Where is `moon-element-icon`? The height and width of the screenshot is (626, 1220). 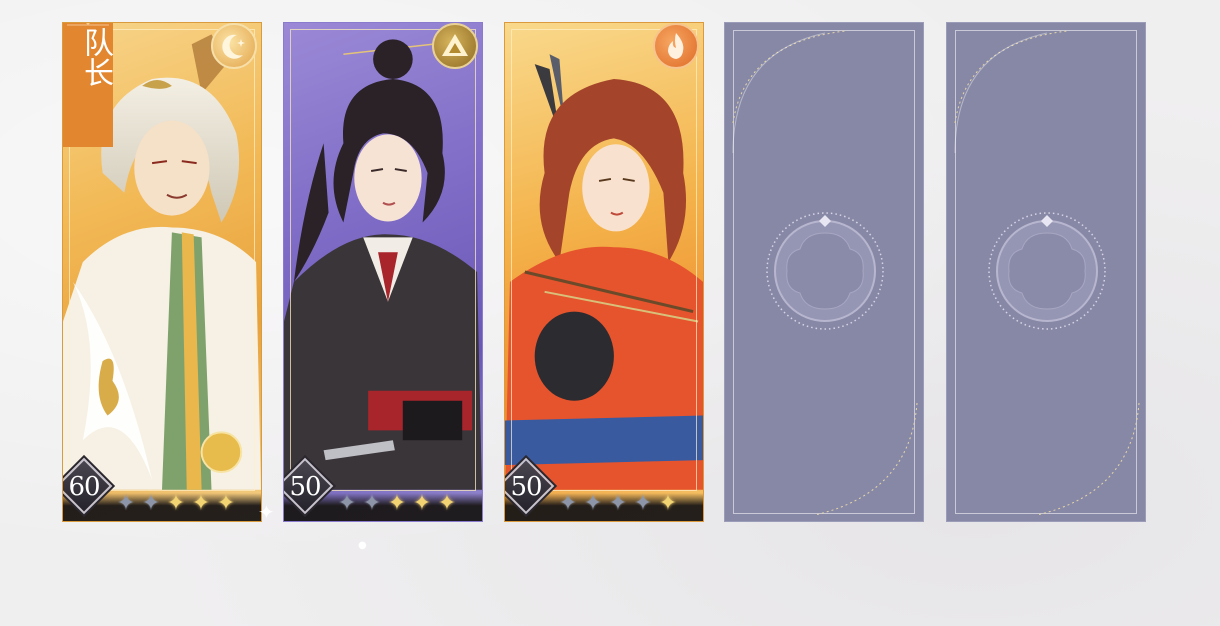 moon-element-icon is located at coordinates (234, 46).